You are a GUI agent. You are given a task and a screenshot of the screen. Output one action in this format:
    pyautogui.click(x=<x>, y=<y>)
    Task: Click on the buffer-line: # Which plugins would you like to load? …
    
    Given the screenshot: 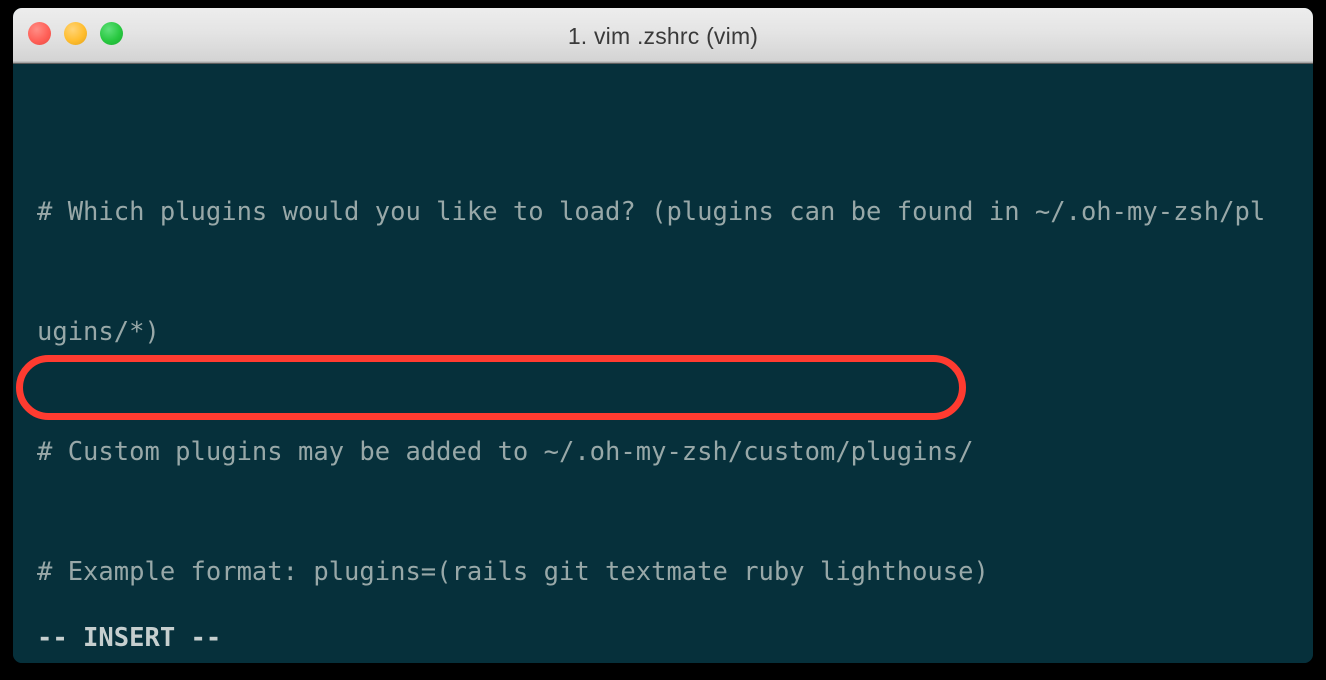 What is the action you would take?
    pyautogui.click(x=651, y=212)
    